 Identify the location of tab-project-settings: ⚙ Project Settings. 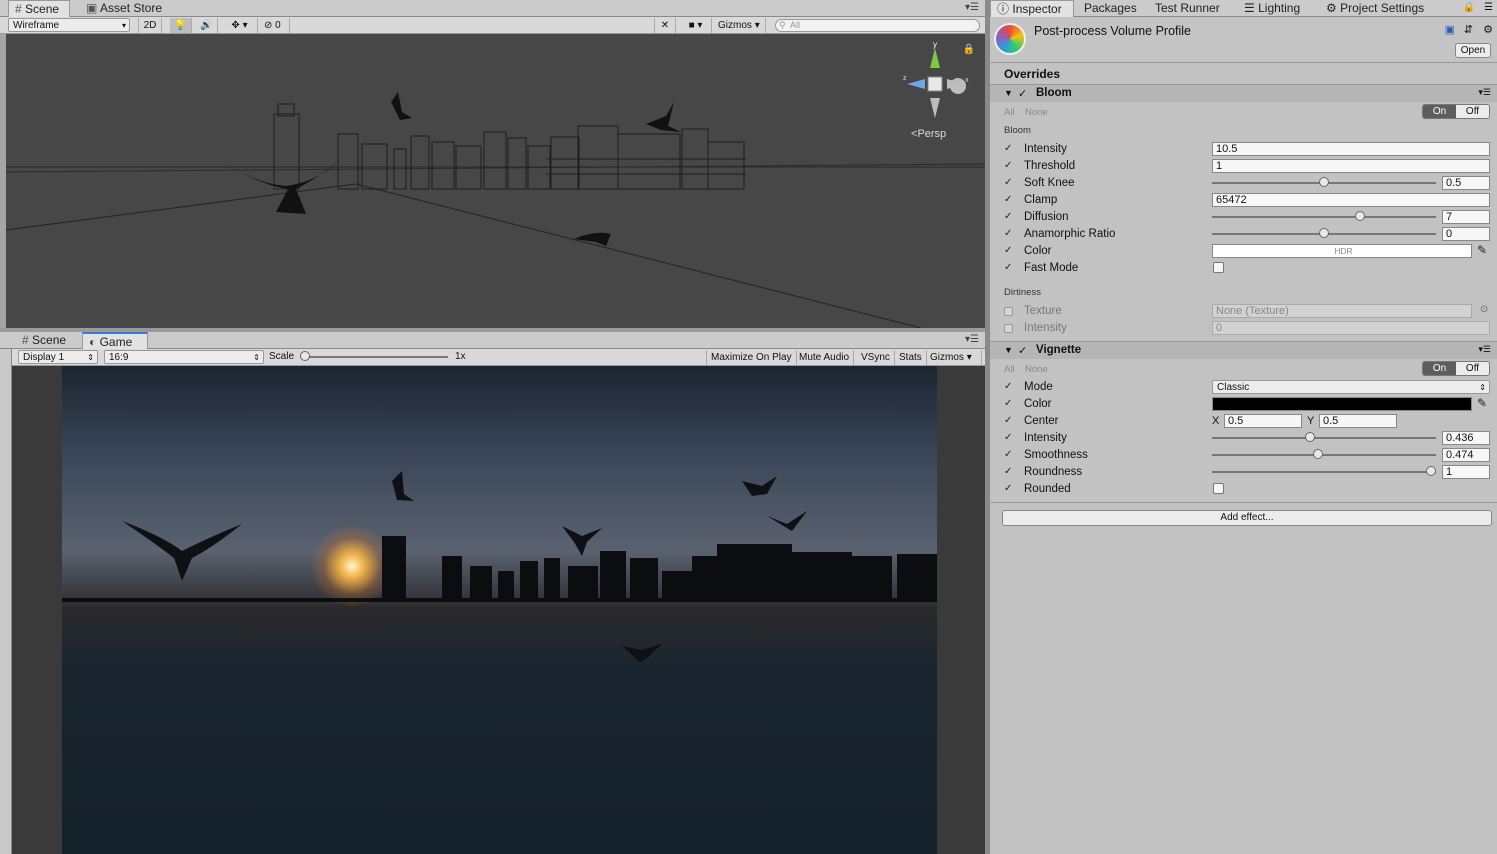
(1375, 8).